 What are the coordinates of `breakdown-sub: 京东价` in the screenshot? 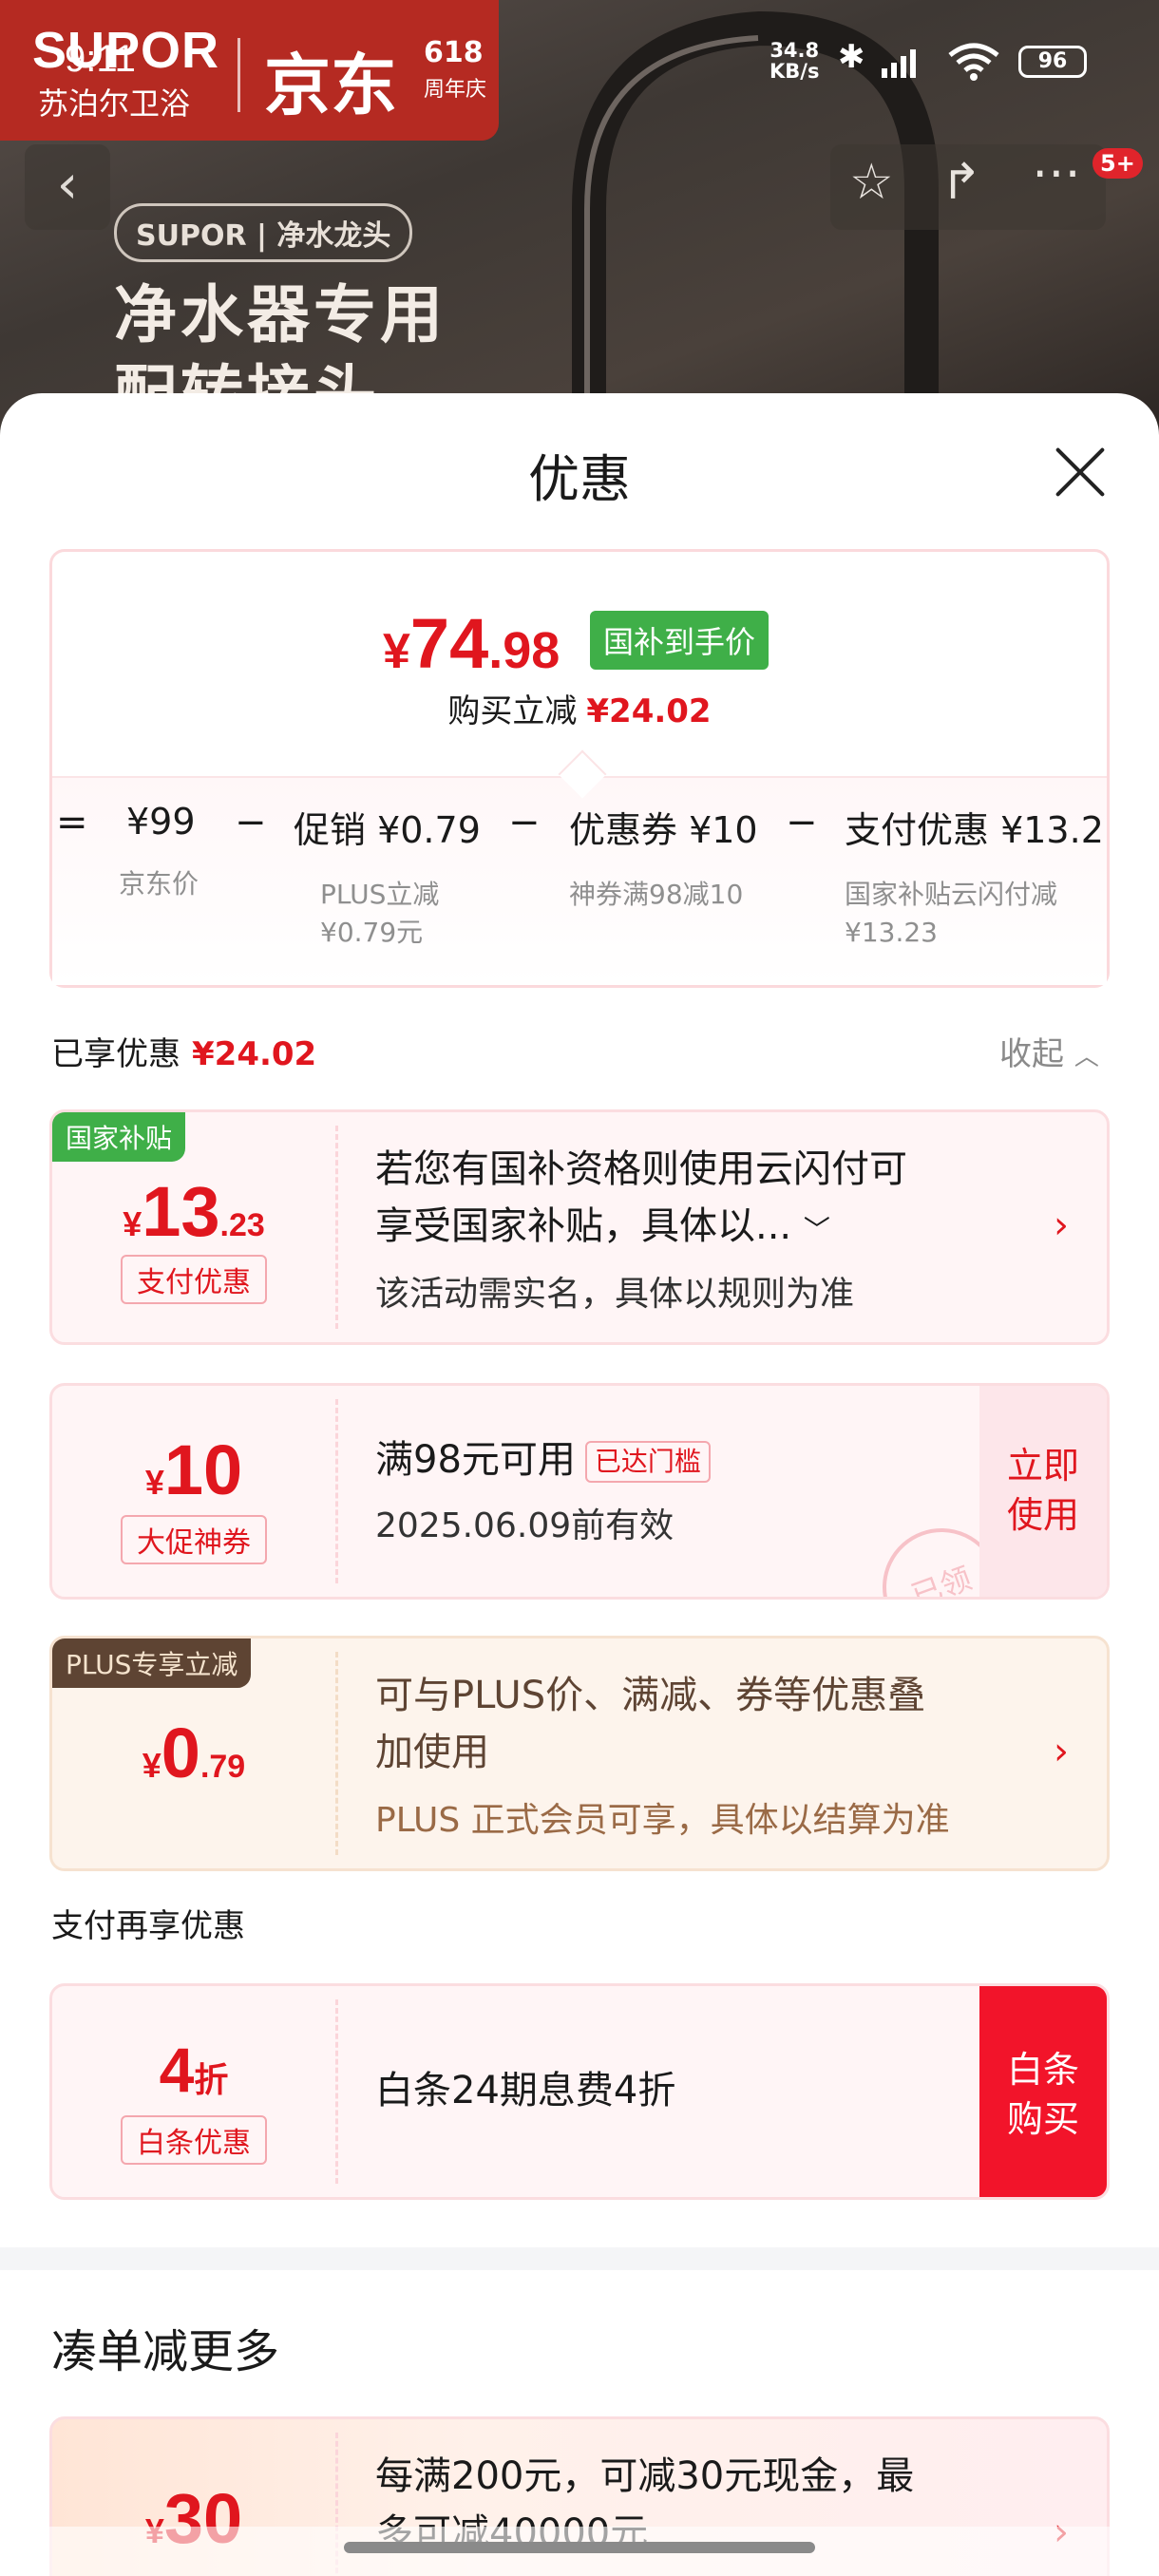 It's located at (159, 884).